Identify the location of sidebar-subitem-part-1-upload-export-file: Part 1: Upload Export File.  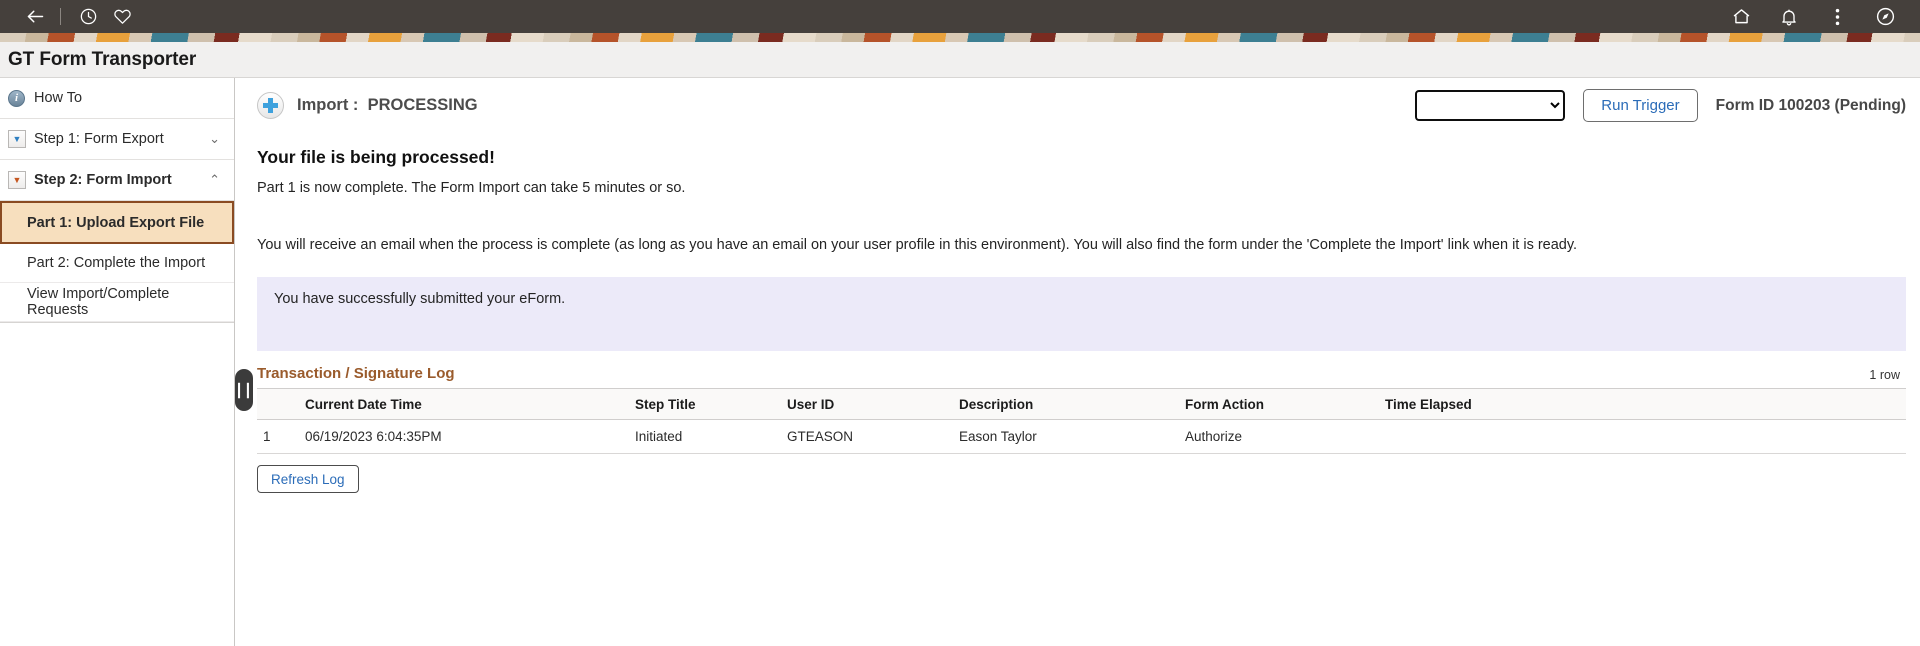
(117, 222).